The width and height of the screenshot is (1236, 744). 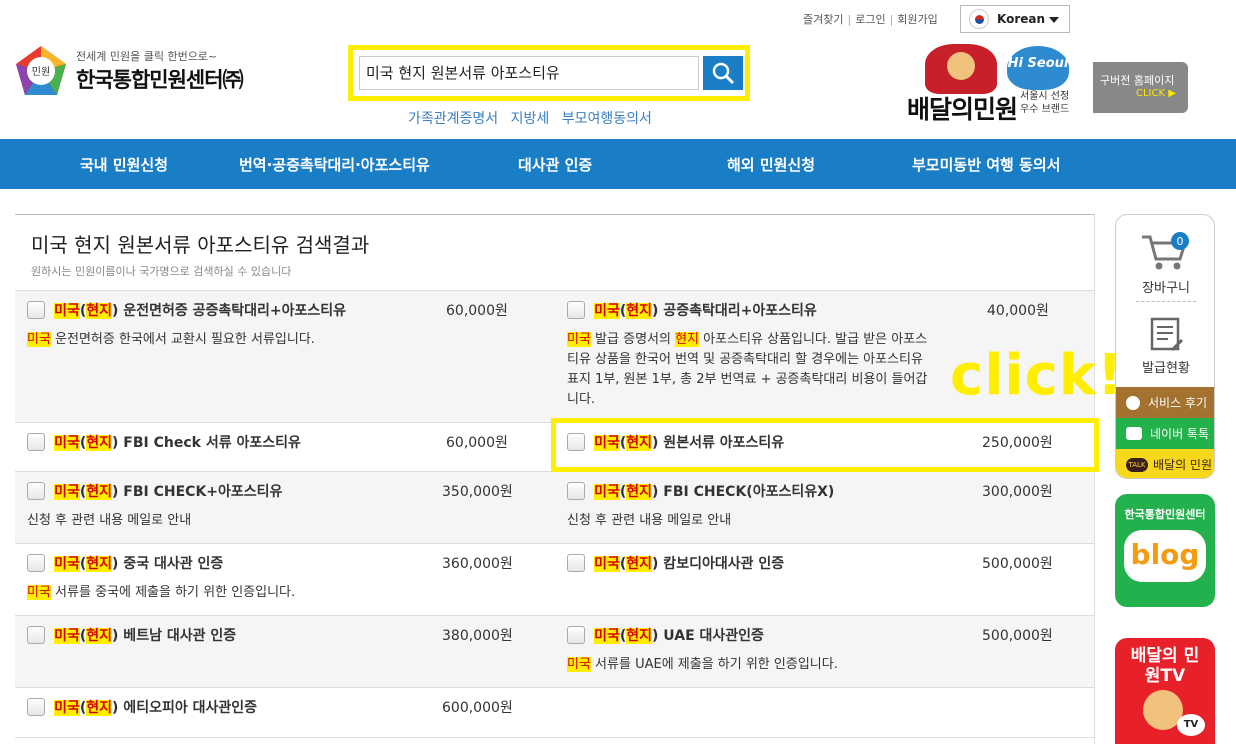 What do you see at coordinates (453, 119) in the screenshot?
I see `quick-link-family-cert: 가족관계증명서` at bounding box center [453, 119].